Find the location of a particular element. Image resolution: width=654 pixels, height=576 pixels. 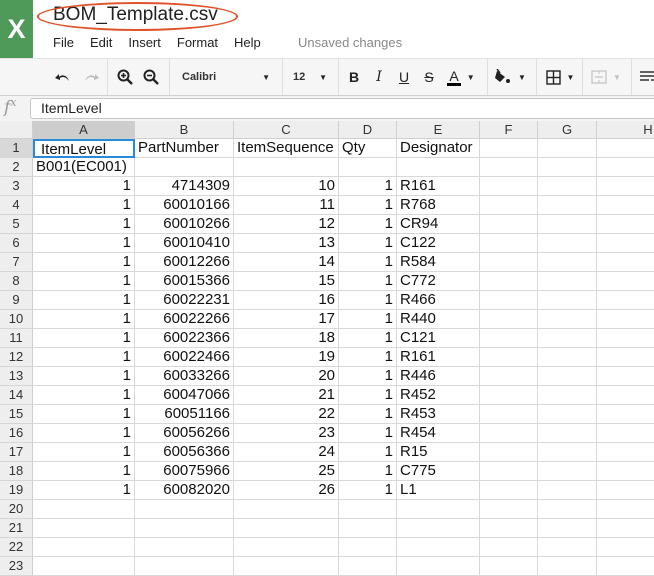

cell-e14: R452 is located at coordinates (438, 395).